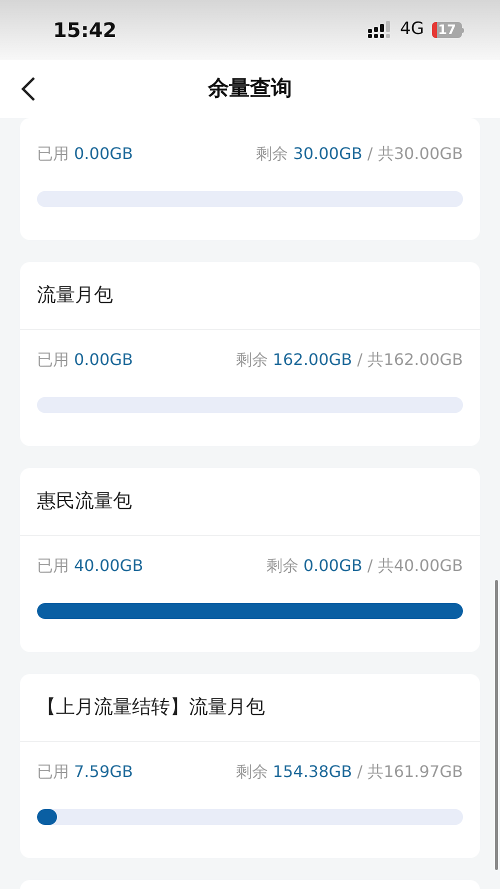 The height and width of the screenshot is (889, 500). I want to click on battery-icon: 17, so click(448, 30).